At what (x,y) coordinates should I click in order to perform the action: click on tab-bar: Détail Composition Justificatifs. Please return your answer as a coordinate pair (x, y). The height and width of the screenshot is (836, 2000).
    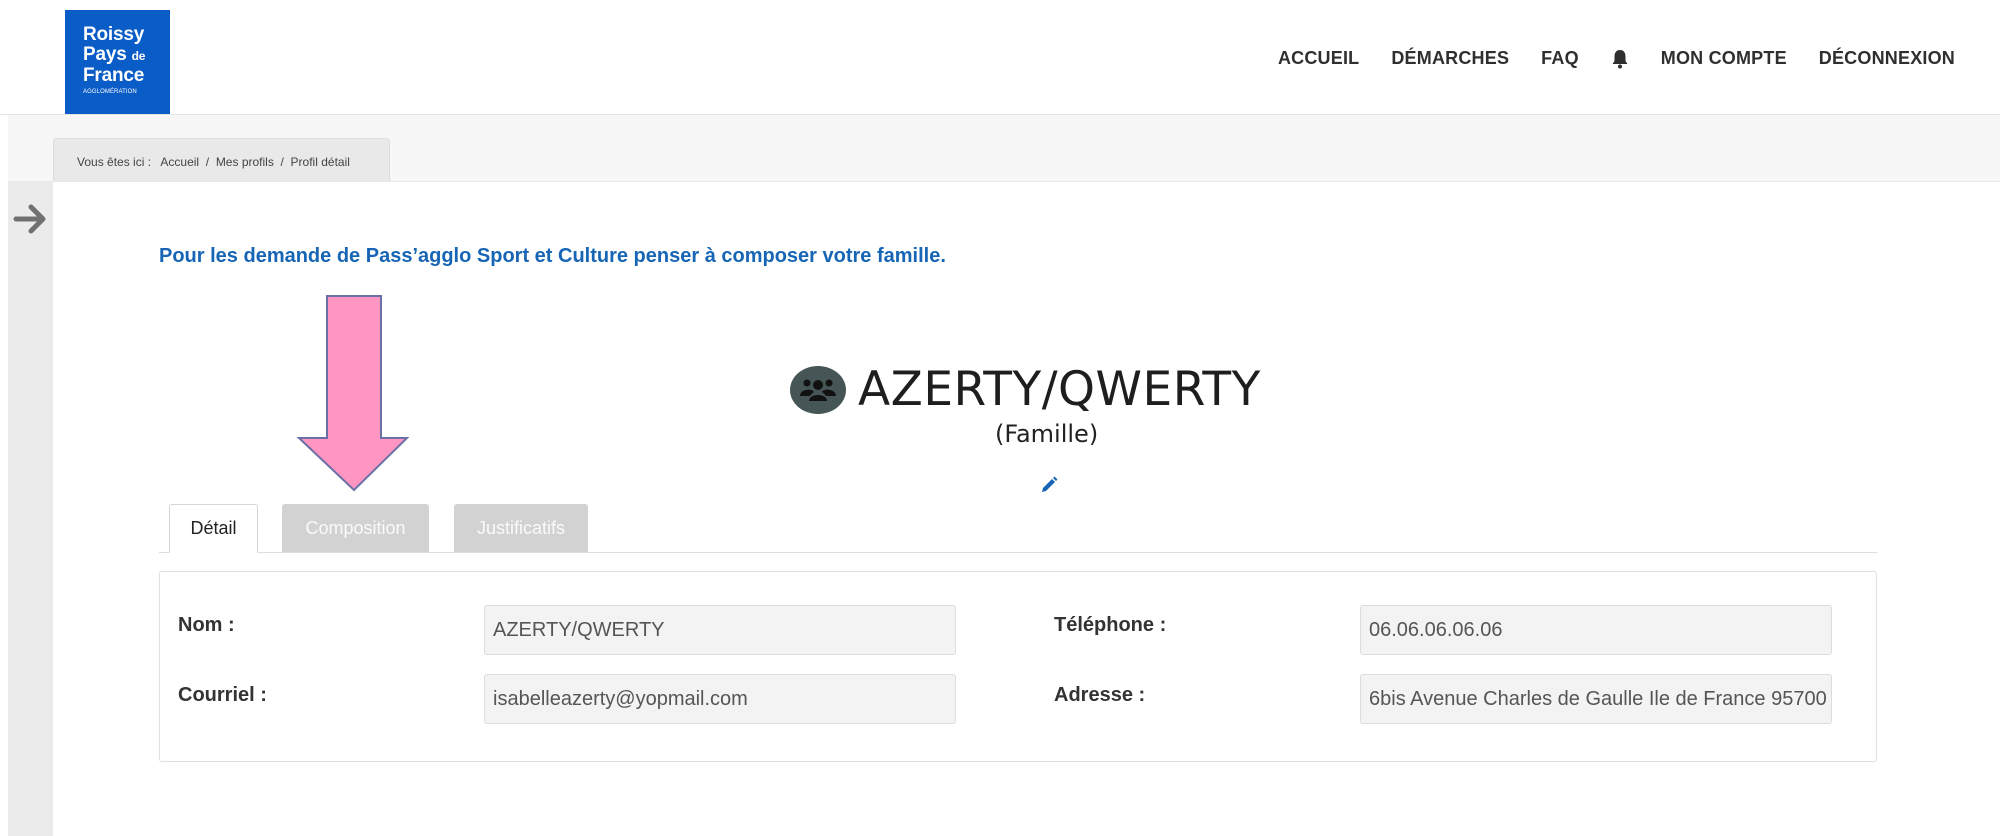
    Looking at the image, I should click on (1018, 528).